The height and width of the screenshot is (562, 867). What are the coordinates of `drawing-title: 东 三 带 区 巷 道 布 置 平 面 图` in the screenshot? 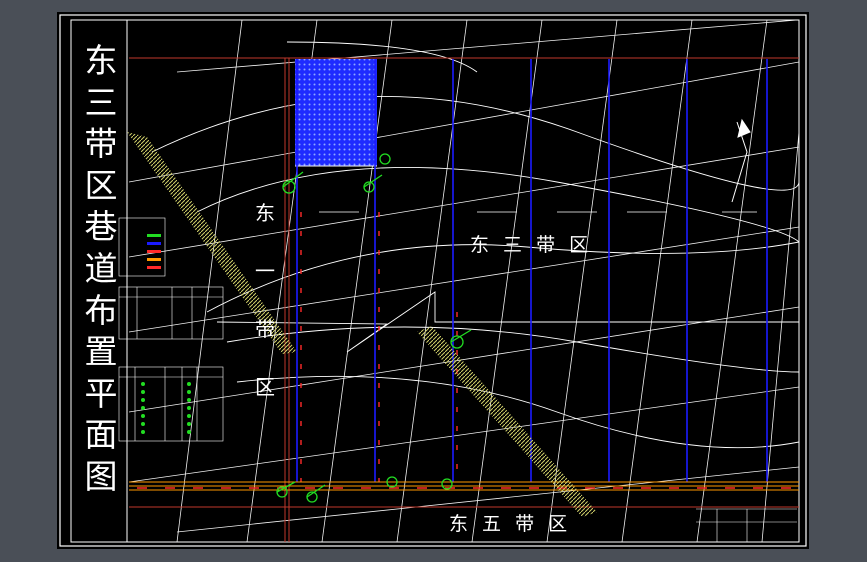 It's located at (101, 269).